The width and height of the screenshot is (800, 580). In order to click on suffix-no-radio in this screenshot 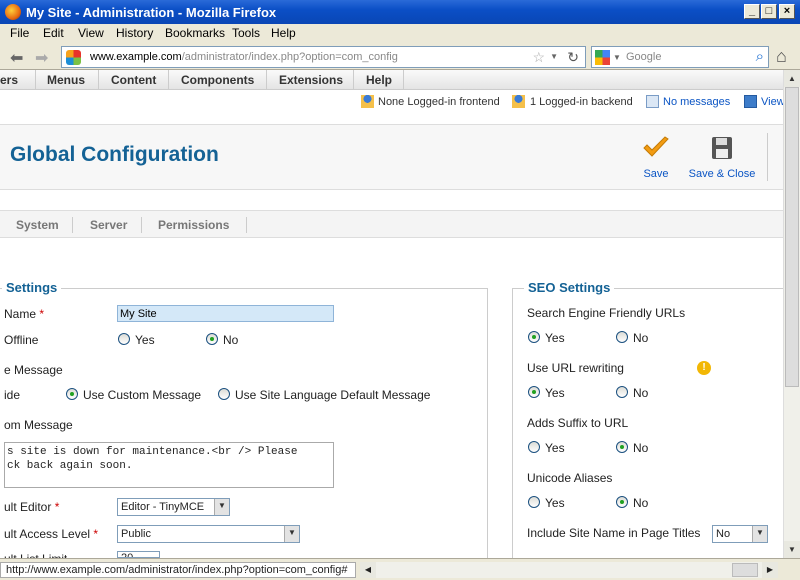, I will do `click(622, 447)`.